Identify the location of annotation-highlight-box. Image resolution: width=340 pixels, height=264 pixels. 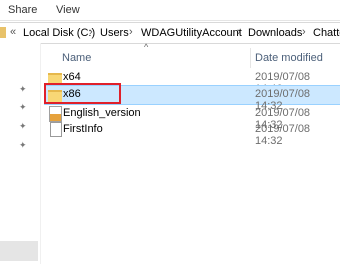
(82, 93).